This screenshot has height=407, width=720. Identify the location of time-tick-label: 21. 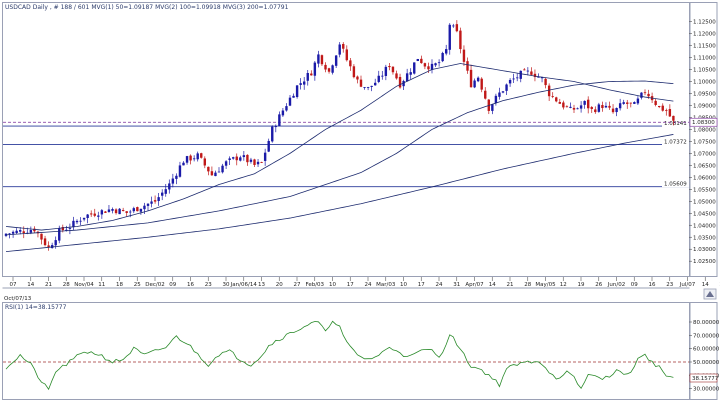
(48, 285).